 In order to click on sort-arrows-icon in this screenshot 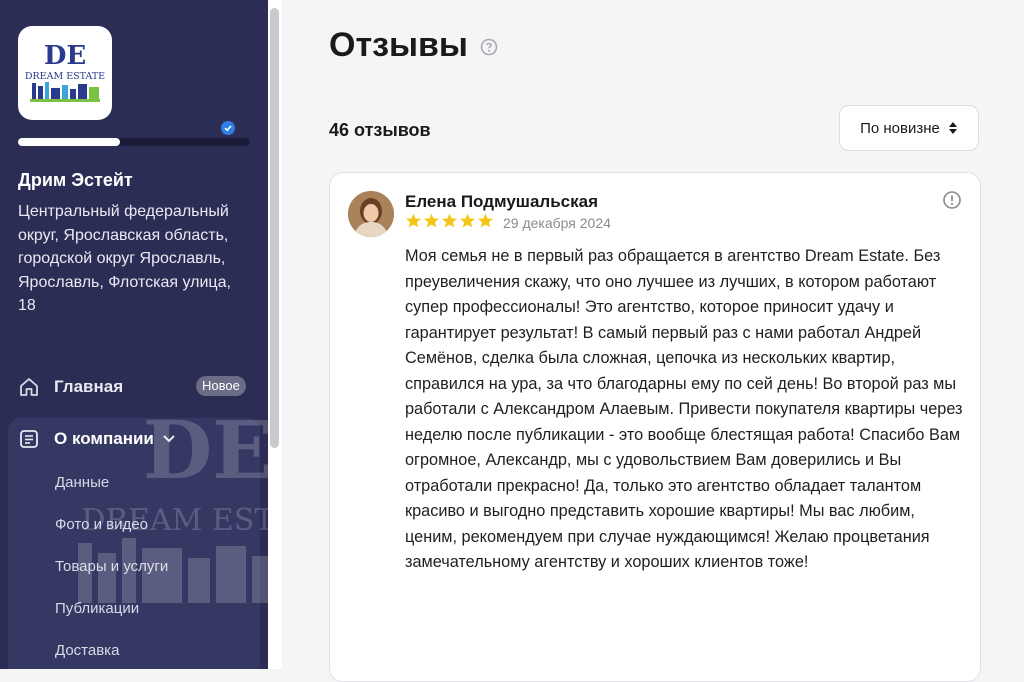, I will do `click(952, 128)`.